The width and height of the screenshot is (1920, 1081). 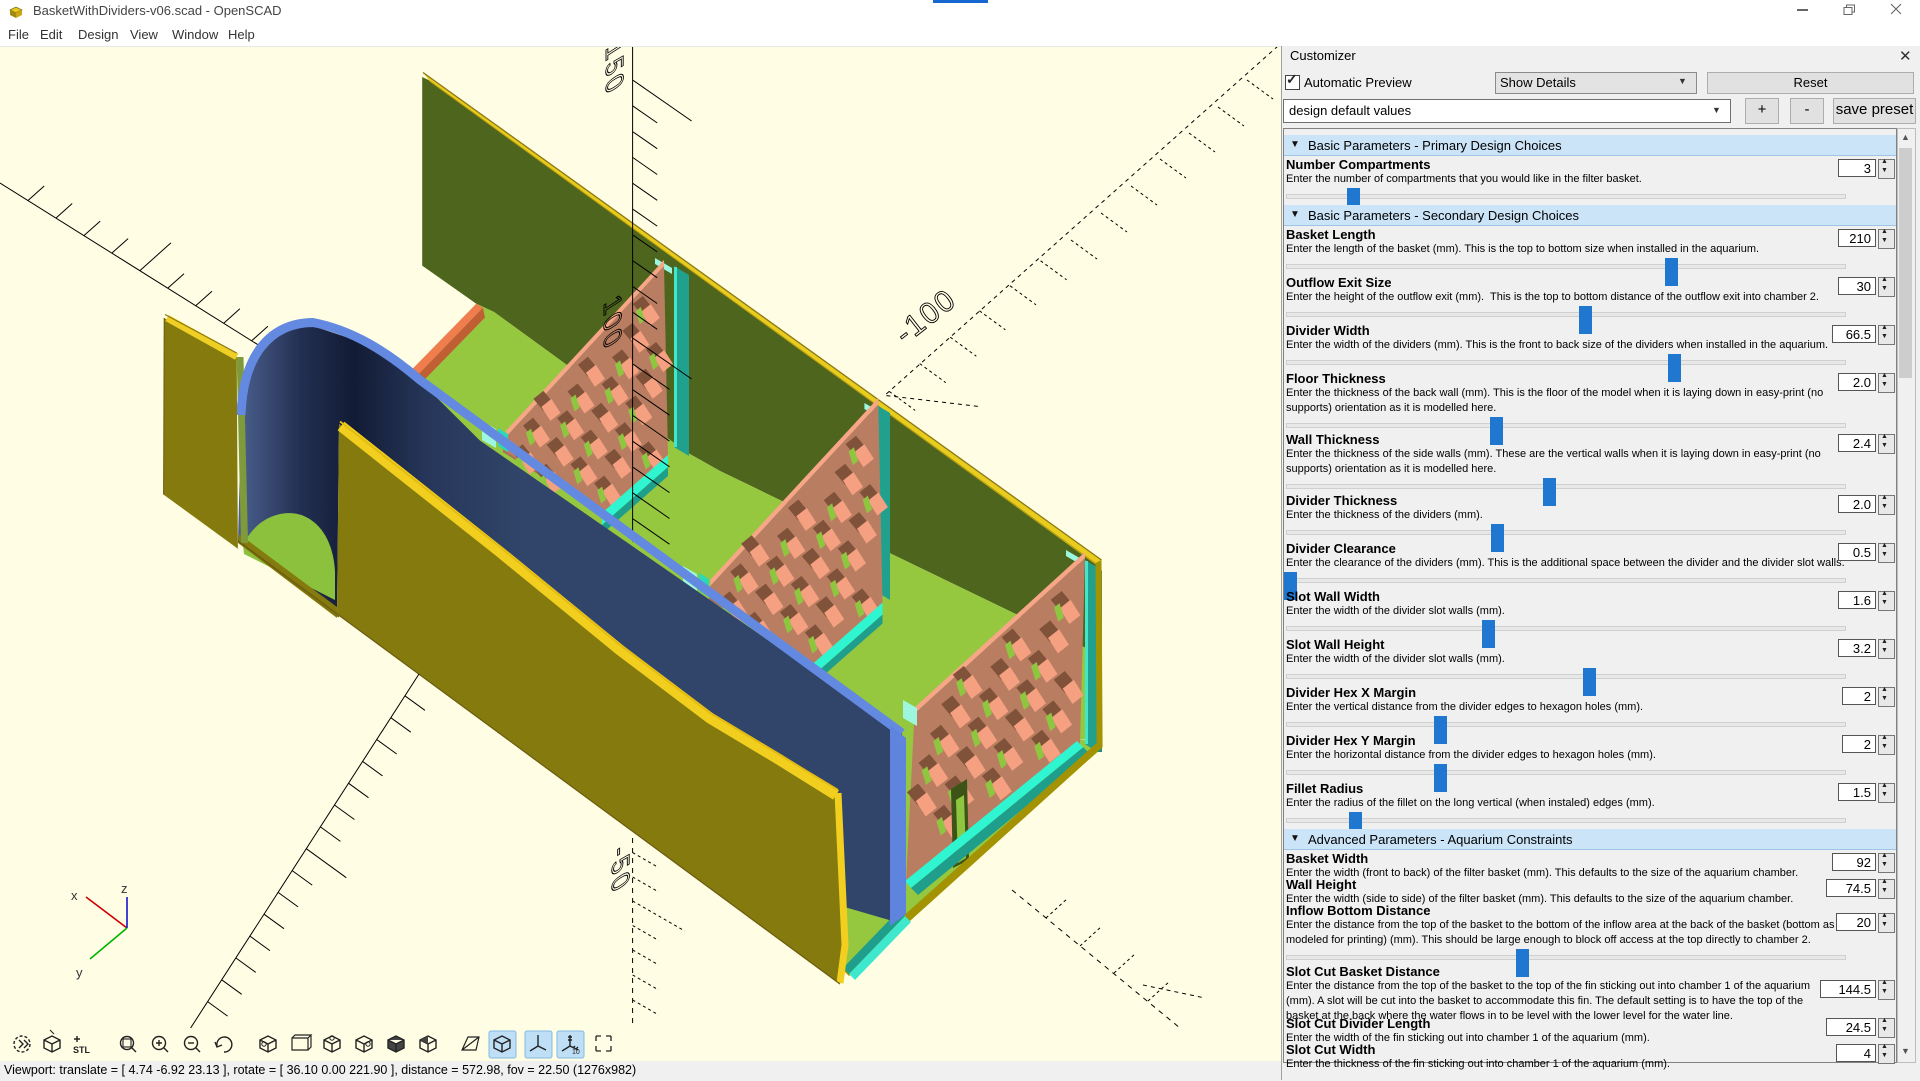 What do you see at coordinates (124, 888) in the screenshot?
I see `svg-text: z` at bounding box center [124, 888].